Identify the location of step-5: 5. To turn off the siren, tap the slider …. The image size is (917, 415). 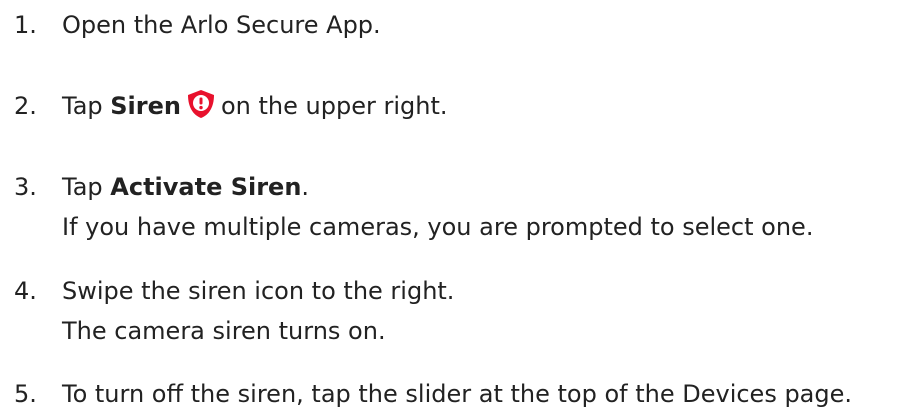
(433, 394).